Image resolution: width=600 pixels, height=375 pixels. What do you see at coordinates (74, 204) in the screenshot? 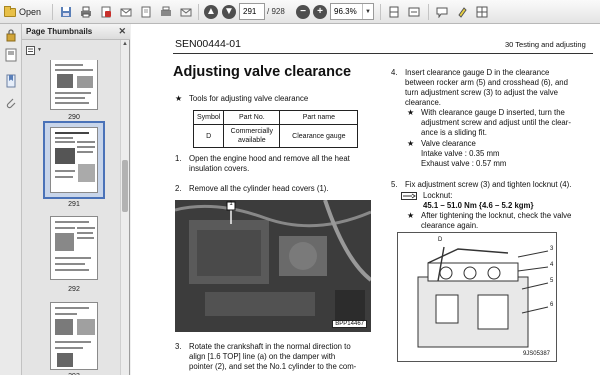
I see `thumbnail-page-number: 291` at bounding box center [74, 204].